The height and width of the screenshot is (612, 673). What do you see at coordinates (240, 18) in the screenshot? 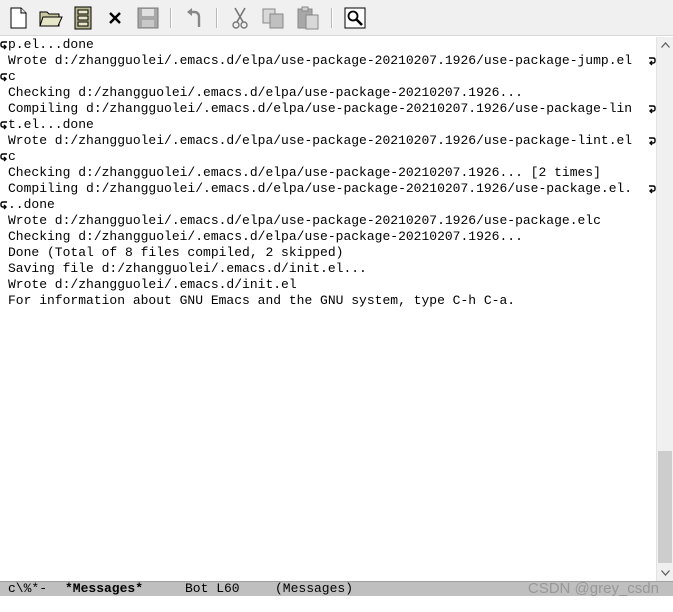
I see `cut-icon` at bounding box center [240, 18].